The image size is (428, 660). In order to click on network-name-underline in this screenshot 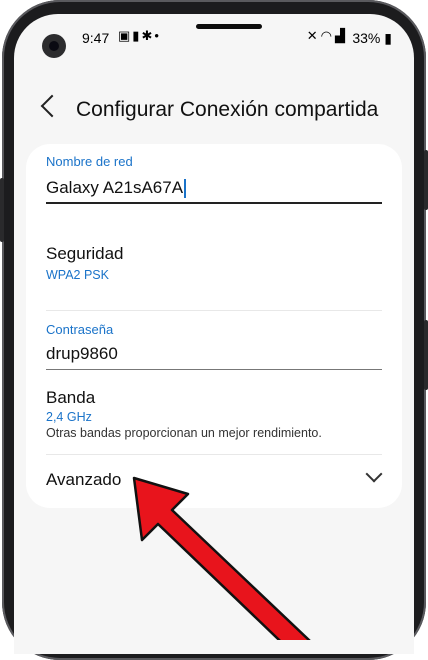, I will do `click(214, 203)`.